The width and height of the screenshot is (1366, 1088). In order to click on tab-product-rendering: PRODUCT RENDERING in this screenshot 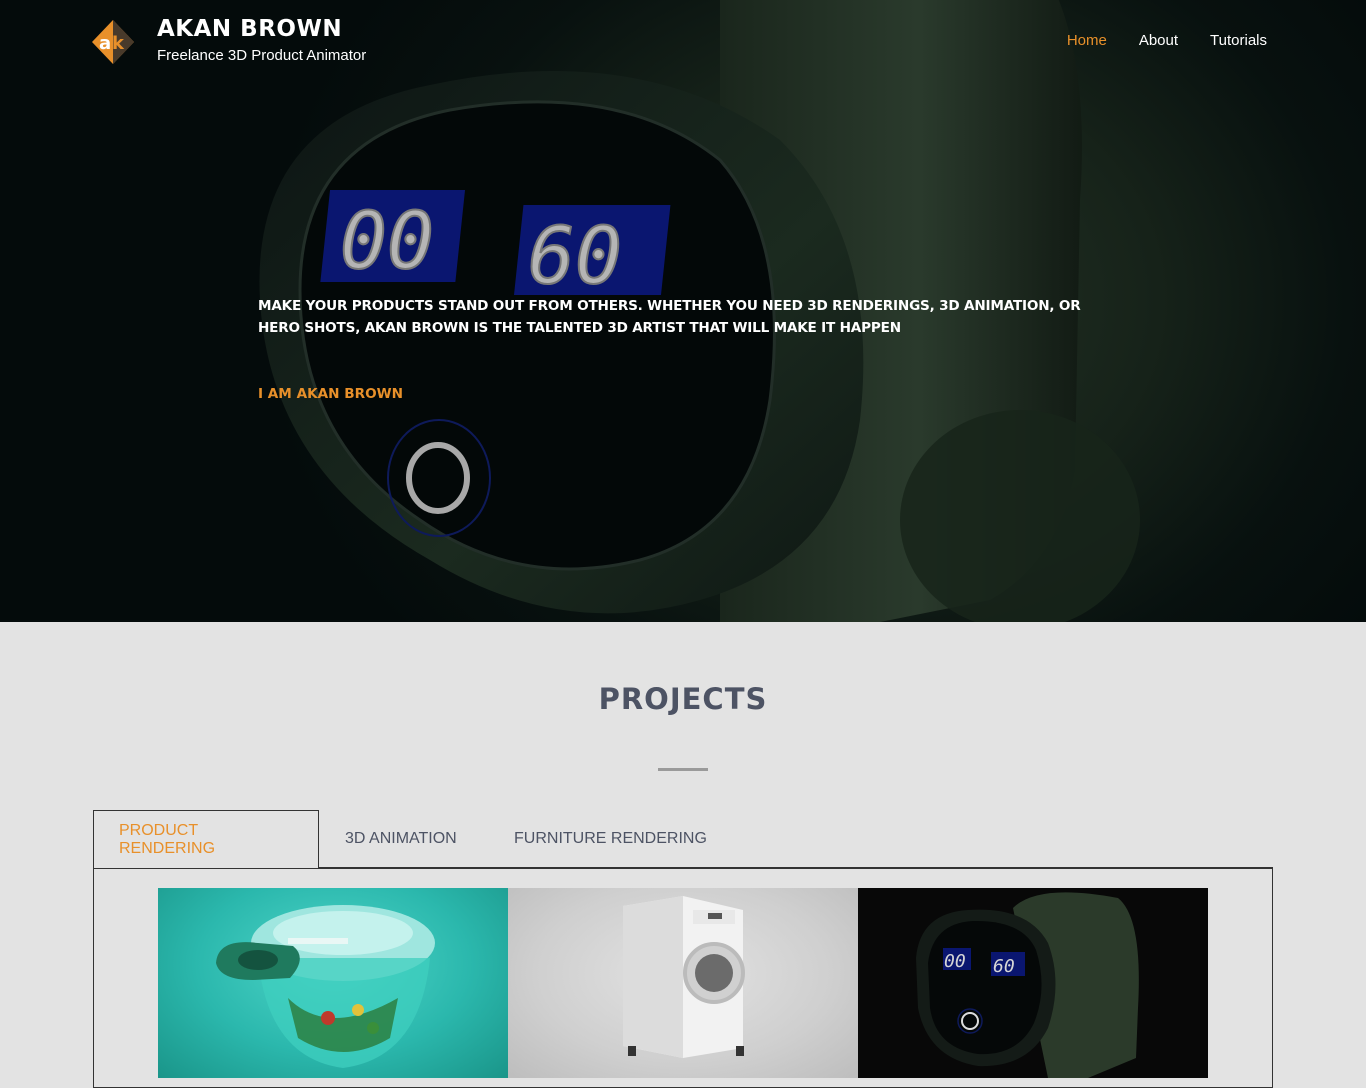, I will do `click(206, 839)`.